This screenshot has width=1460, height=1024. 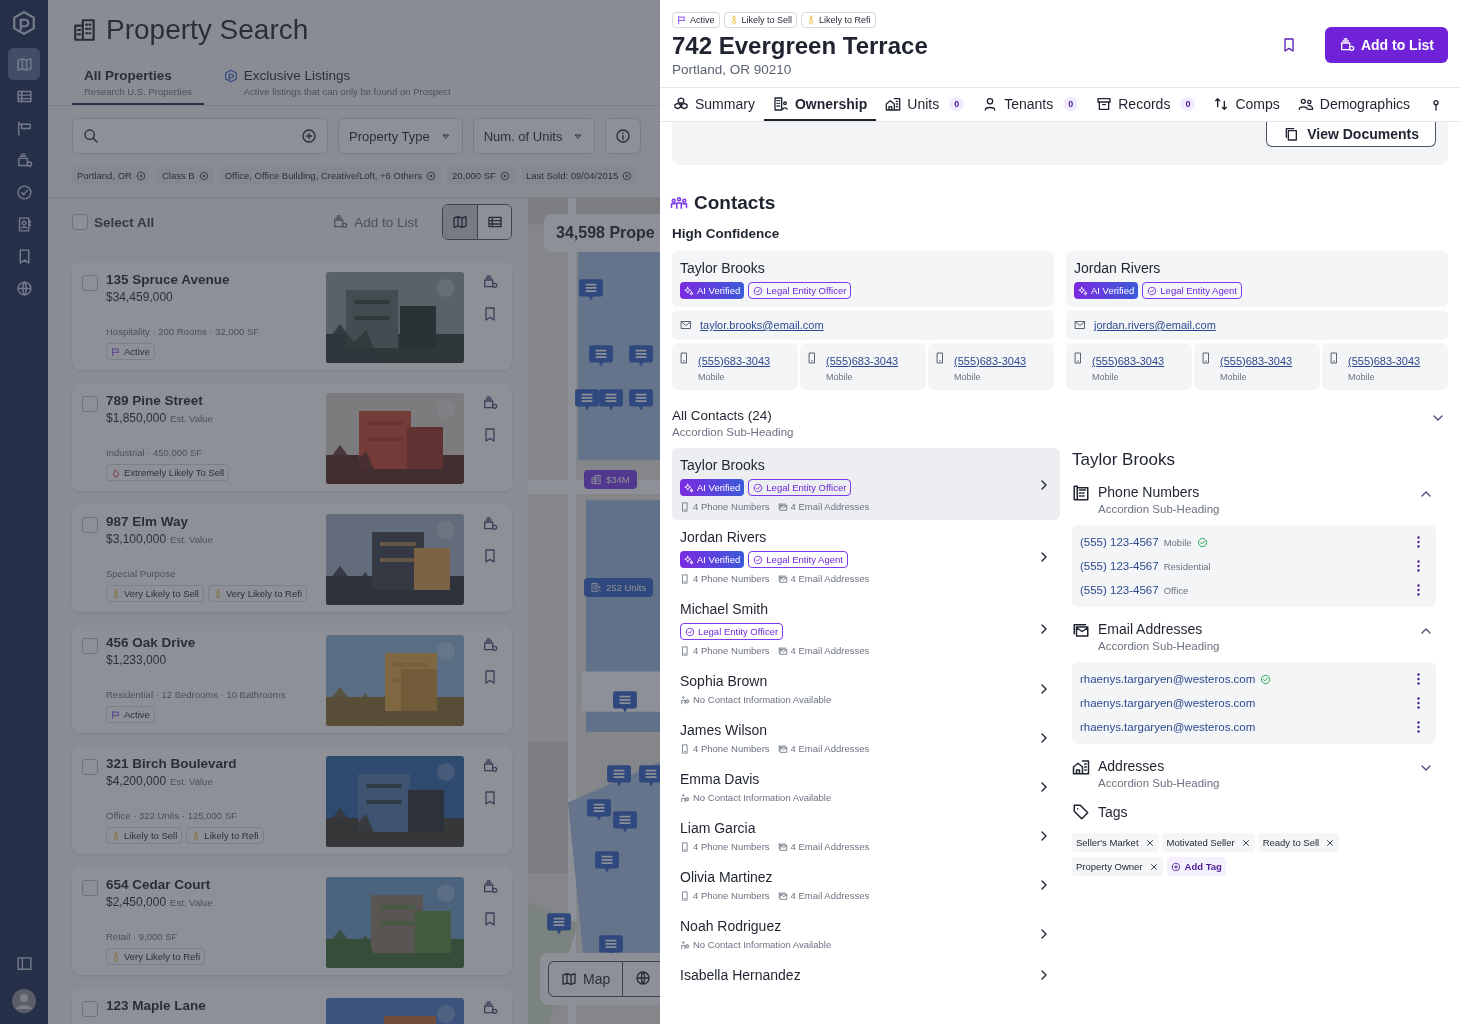 I want to click on contact-row: Jordan Rivers AI Verified Legal Entity Agent 4 Phone Numbers 4 Email Addresses, so click(x=866, y=556).